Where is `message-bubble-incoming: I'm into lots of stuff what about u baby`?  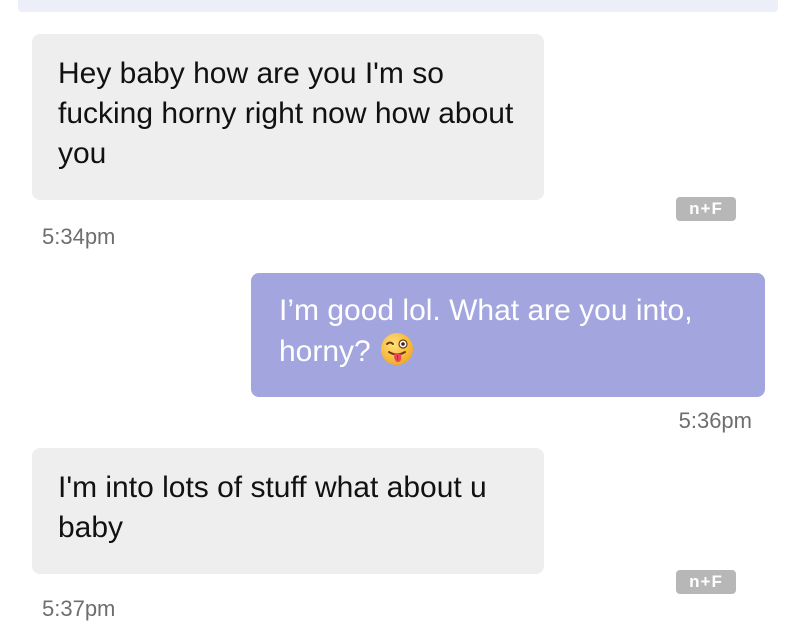 message-bubble-incoming: I'm into lots of stuff what about u baby is located at coordinates (288, 511).